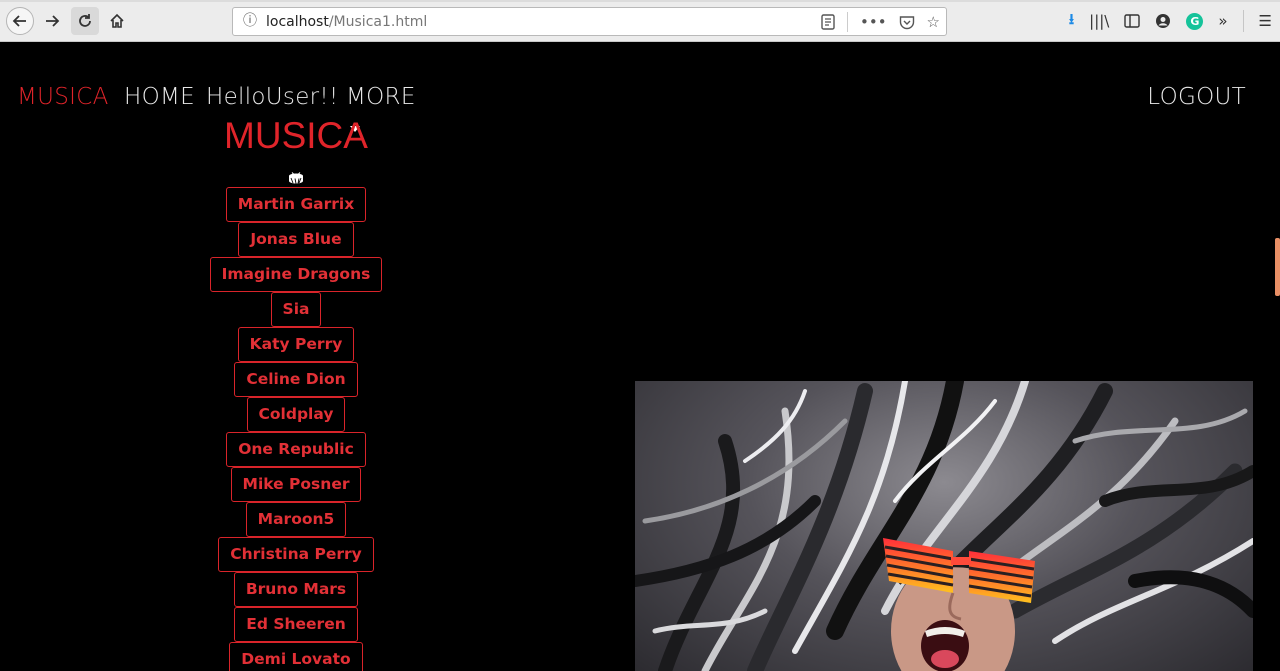  What do you see at coordinates (250, 21) in the screenshot?
I see `info-icon: ⓘ` at bounding box center [250, 21].